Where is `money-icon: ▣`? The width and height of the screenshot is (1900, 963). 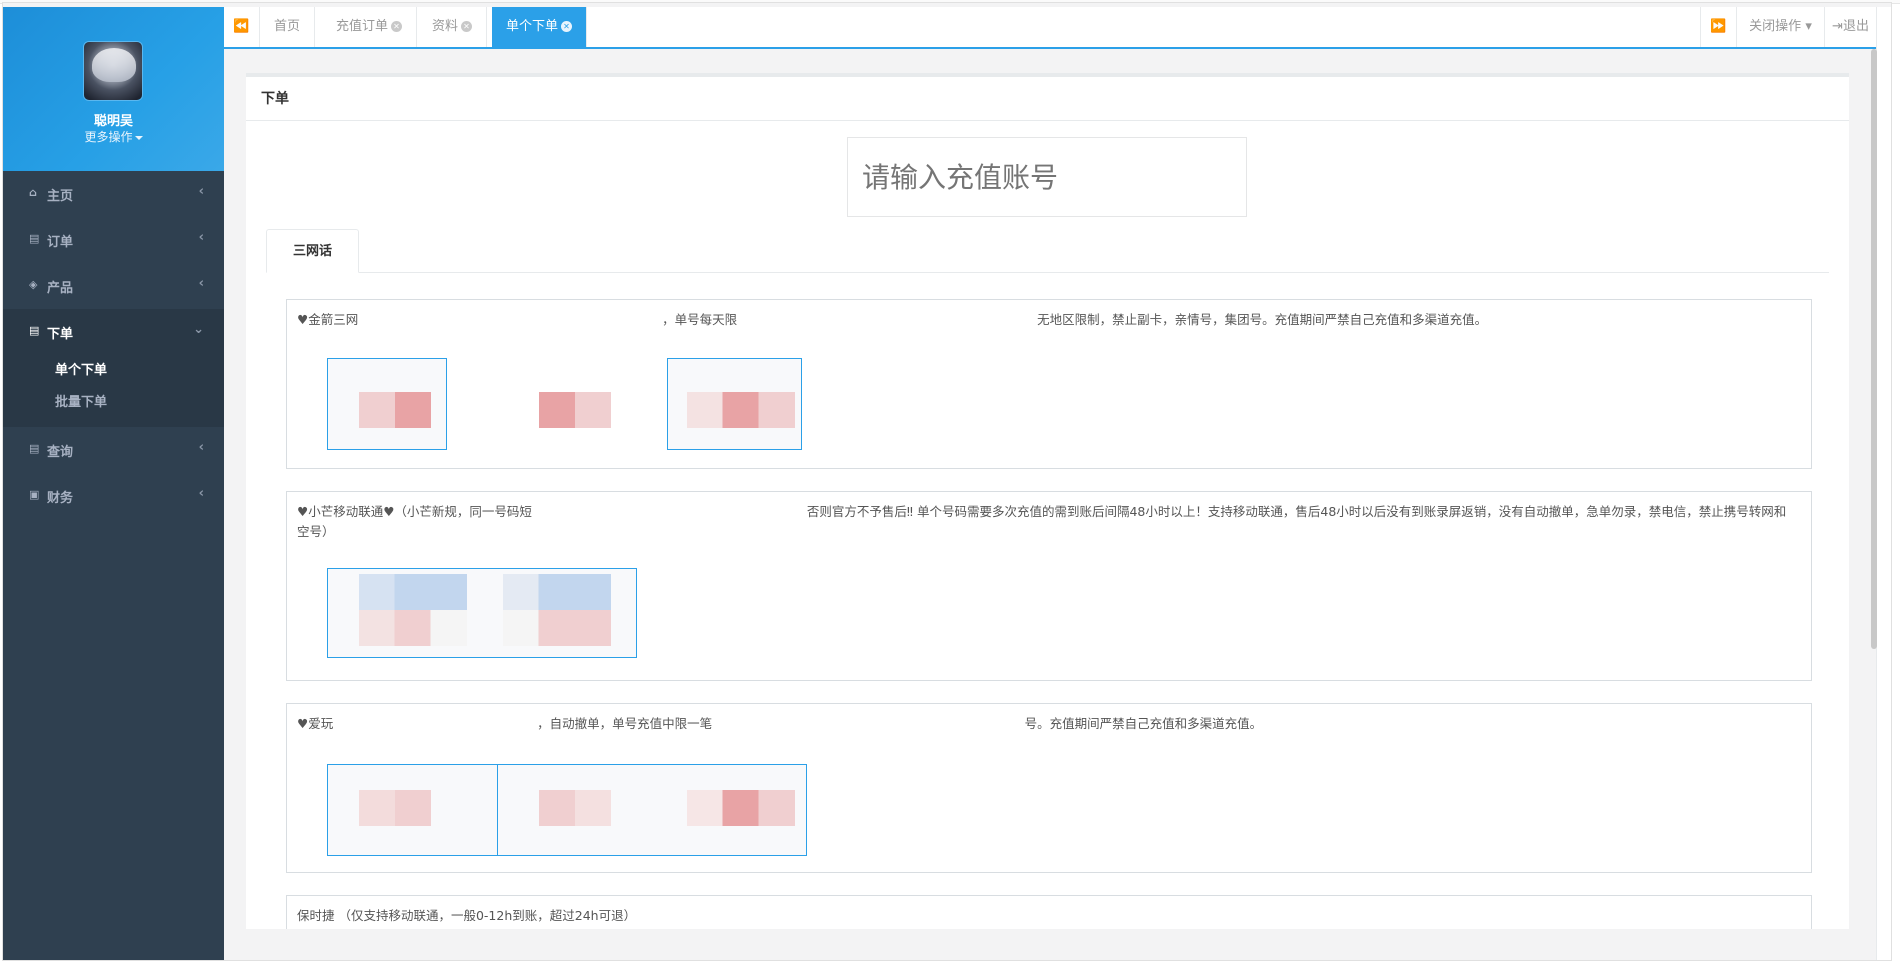 money-icon: ▣ is located at coordinates (34, 494).